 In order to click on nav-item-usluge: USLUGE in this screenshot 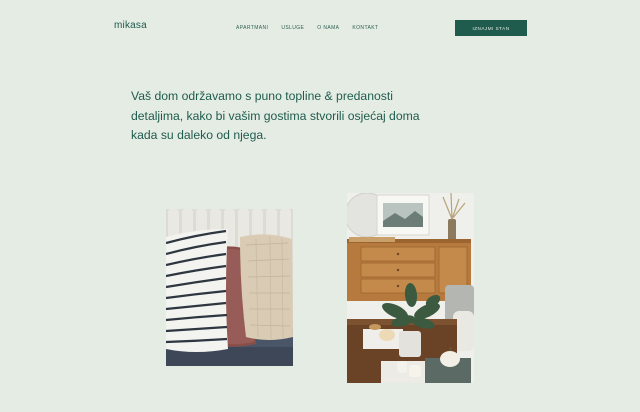, I will do `click(292, 28)`.